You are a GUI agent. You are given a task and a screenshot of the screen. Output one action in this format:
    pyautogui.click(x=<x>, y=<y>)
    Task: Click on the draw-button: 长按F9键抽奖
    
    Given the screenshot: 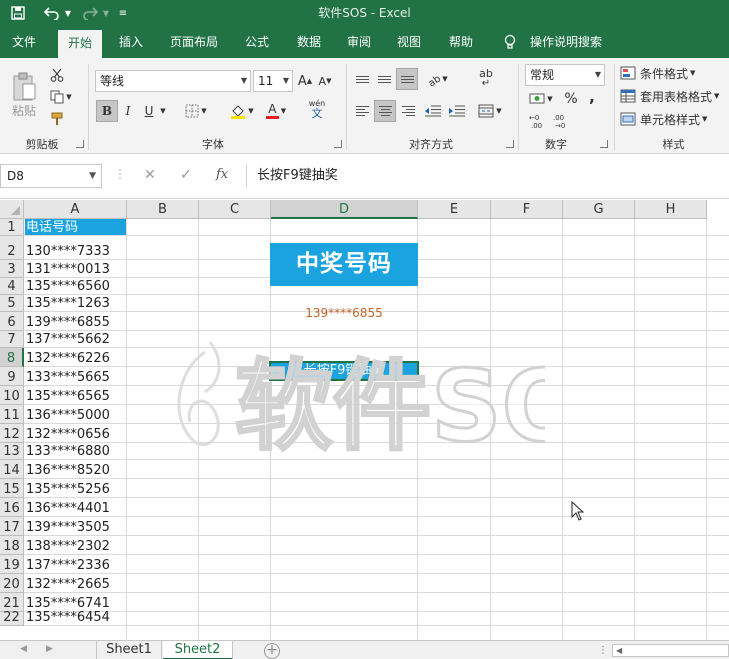 What is the action you would take?
    pyautogui.click(x=344, y=371)
    